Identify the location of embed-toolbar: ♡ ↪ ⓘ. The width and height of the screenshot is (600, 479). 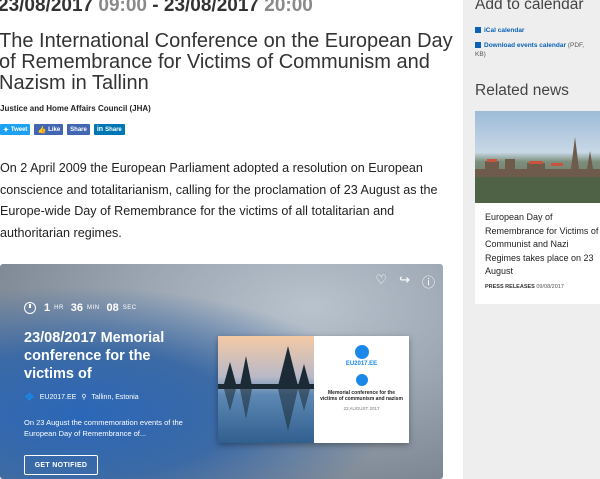
(405, 281).